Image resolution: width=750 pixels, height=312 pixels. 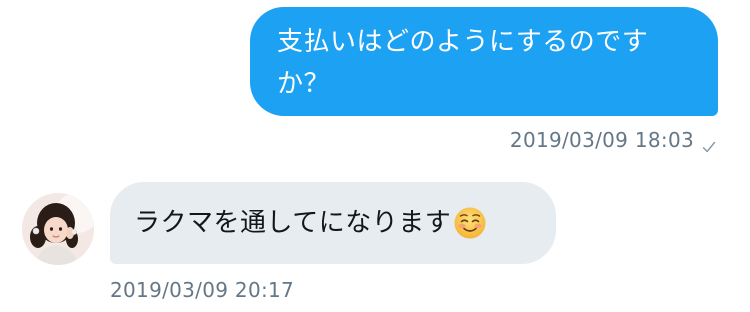 I want to click on incoming-message-timestamp: 2019/03/09 20:17, so click(x=202, y=290).